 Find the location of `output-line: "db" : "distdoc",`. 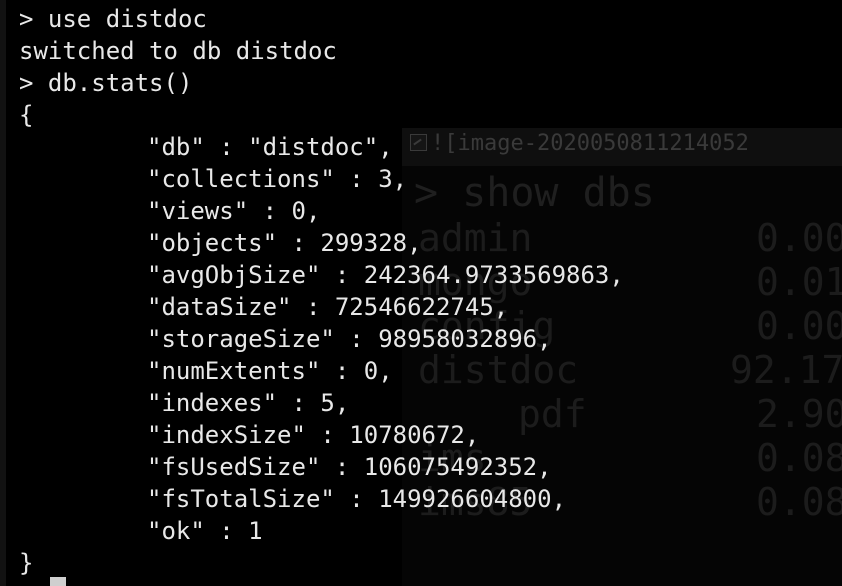

output-line: "db" : "distdoc", is located at coordinates (270, 147).